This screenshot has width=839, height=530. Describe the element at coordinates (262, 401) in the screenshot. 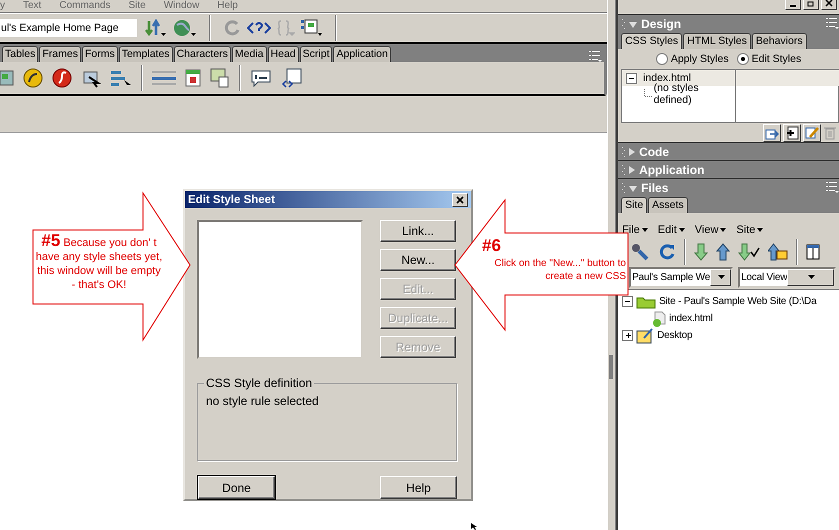

I see `group-text: no style rule selected` at that location.